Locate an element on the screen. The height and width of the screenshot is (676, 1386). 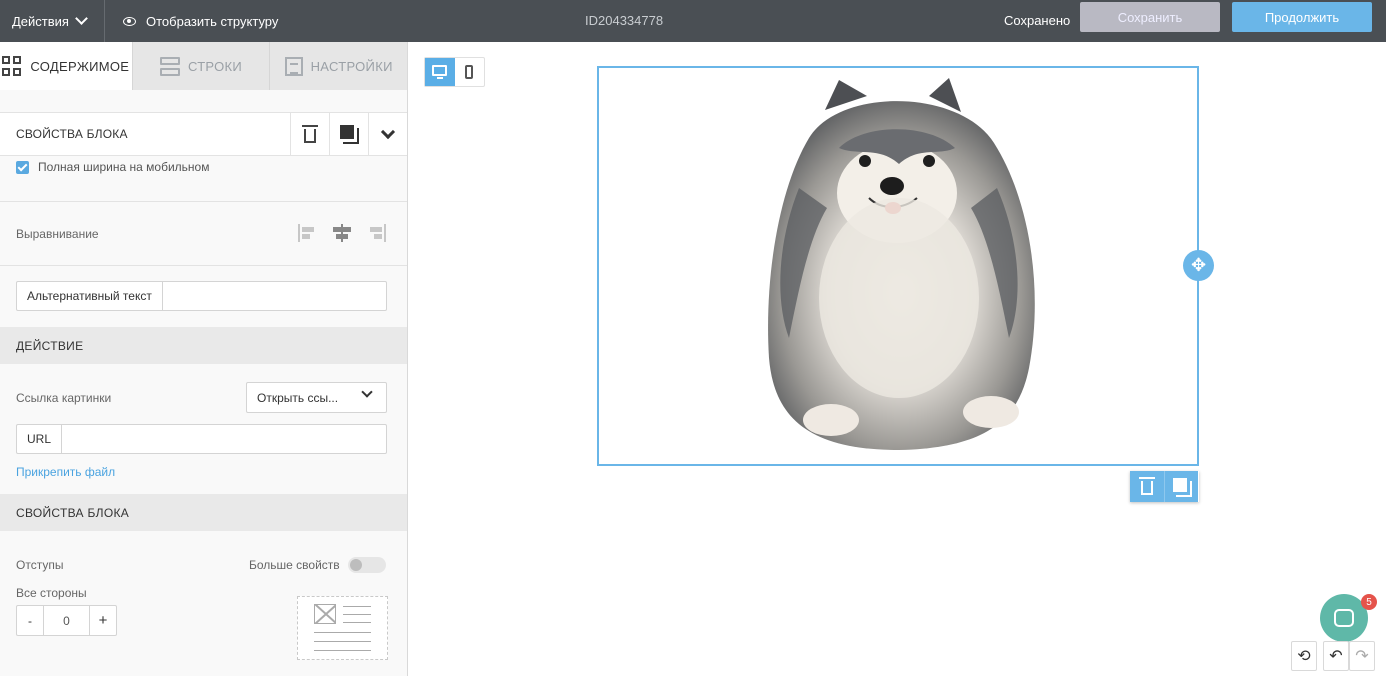
chat-badge: 5 is located at coordinates (1369, 602).